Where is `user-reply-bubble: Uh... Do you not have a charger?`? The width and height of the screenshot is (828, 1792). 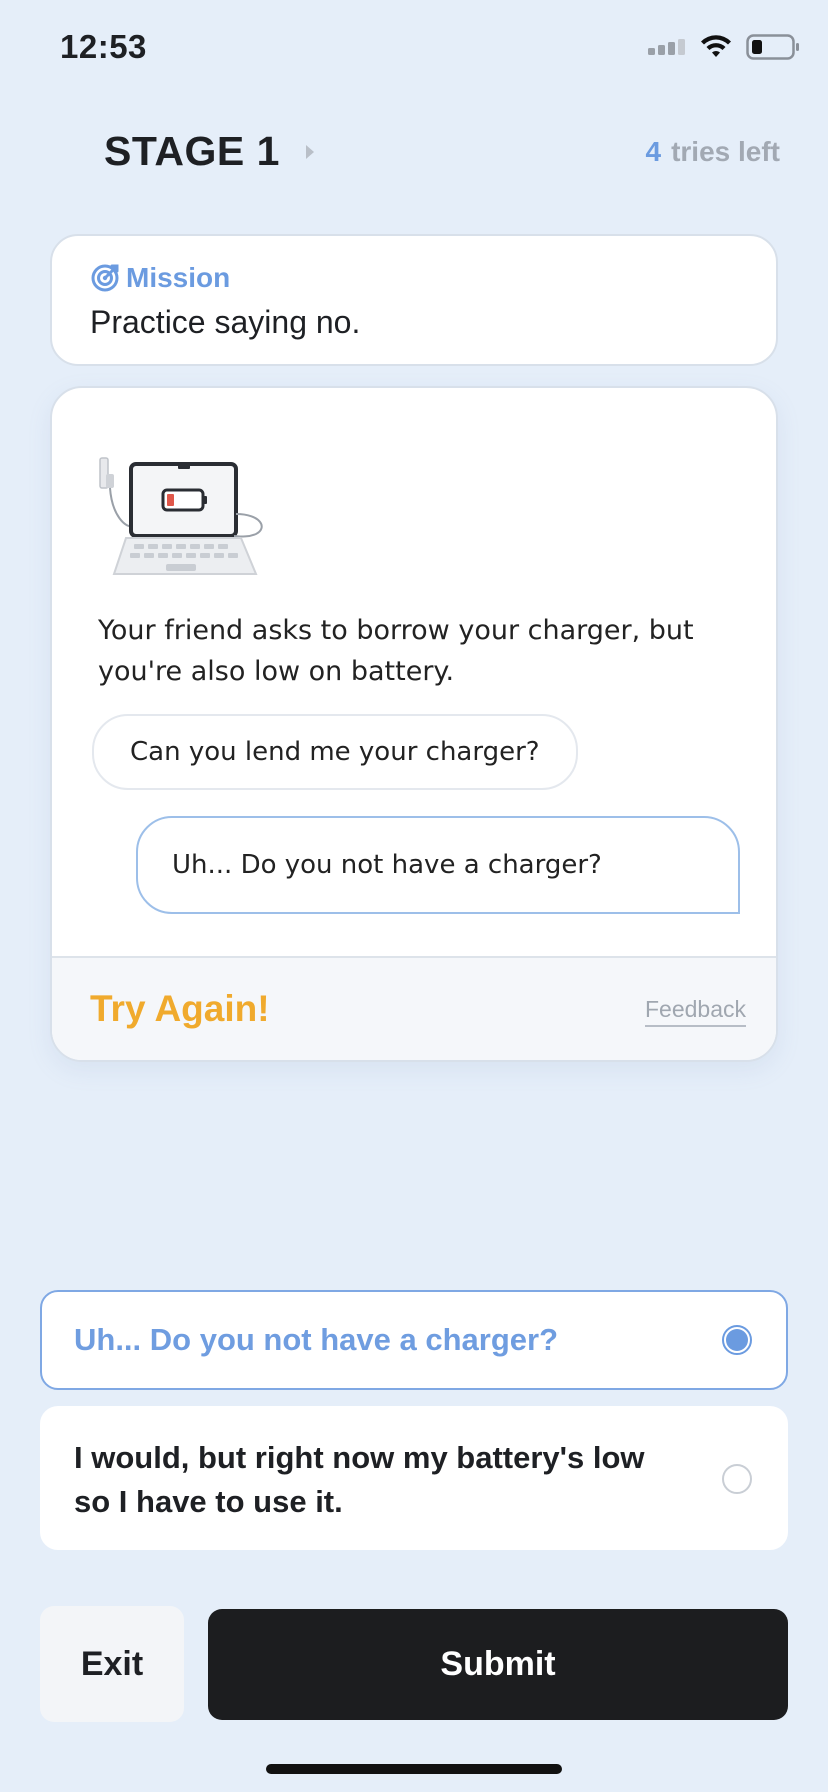 user-reply-bubble: Uh... Do you not have a charger? is located at coordinates (438, 865).